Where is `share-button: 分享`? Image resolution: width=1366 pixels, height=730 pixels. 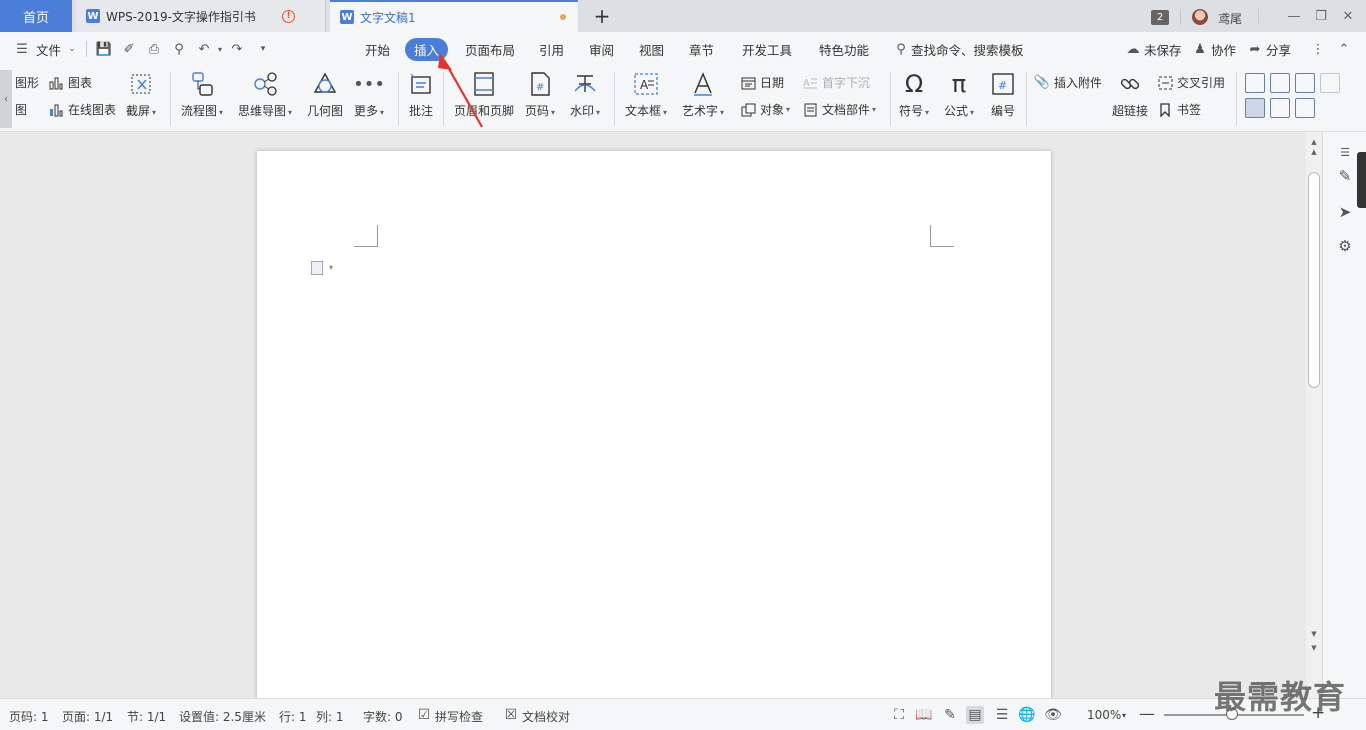
share-button: 分享 is located at coordinates (1278, 49).